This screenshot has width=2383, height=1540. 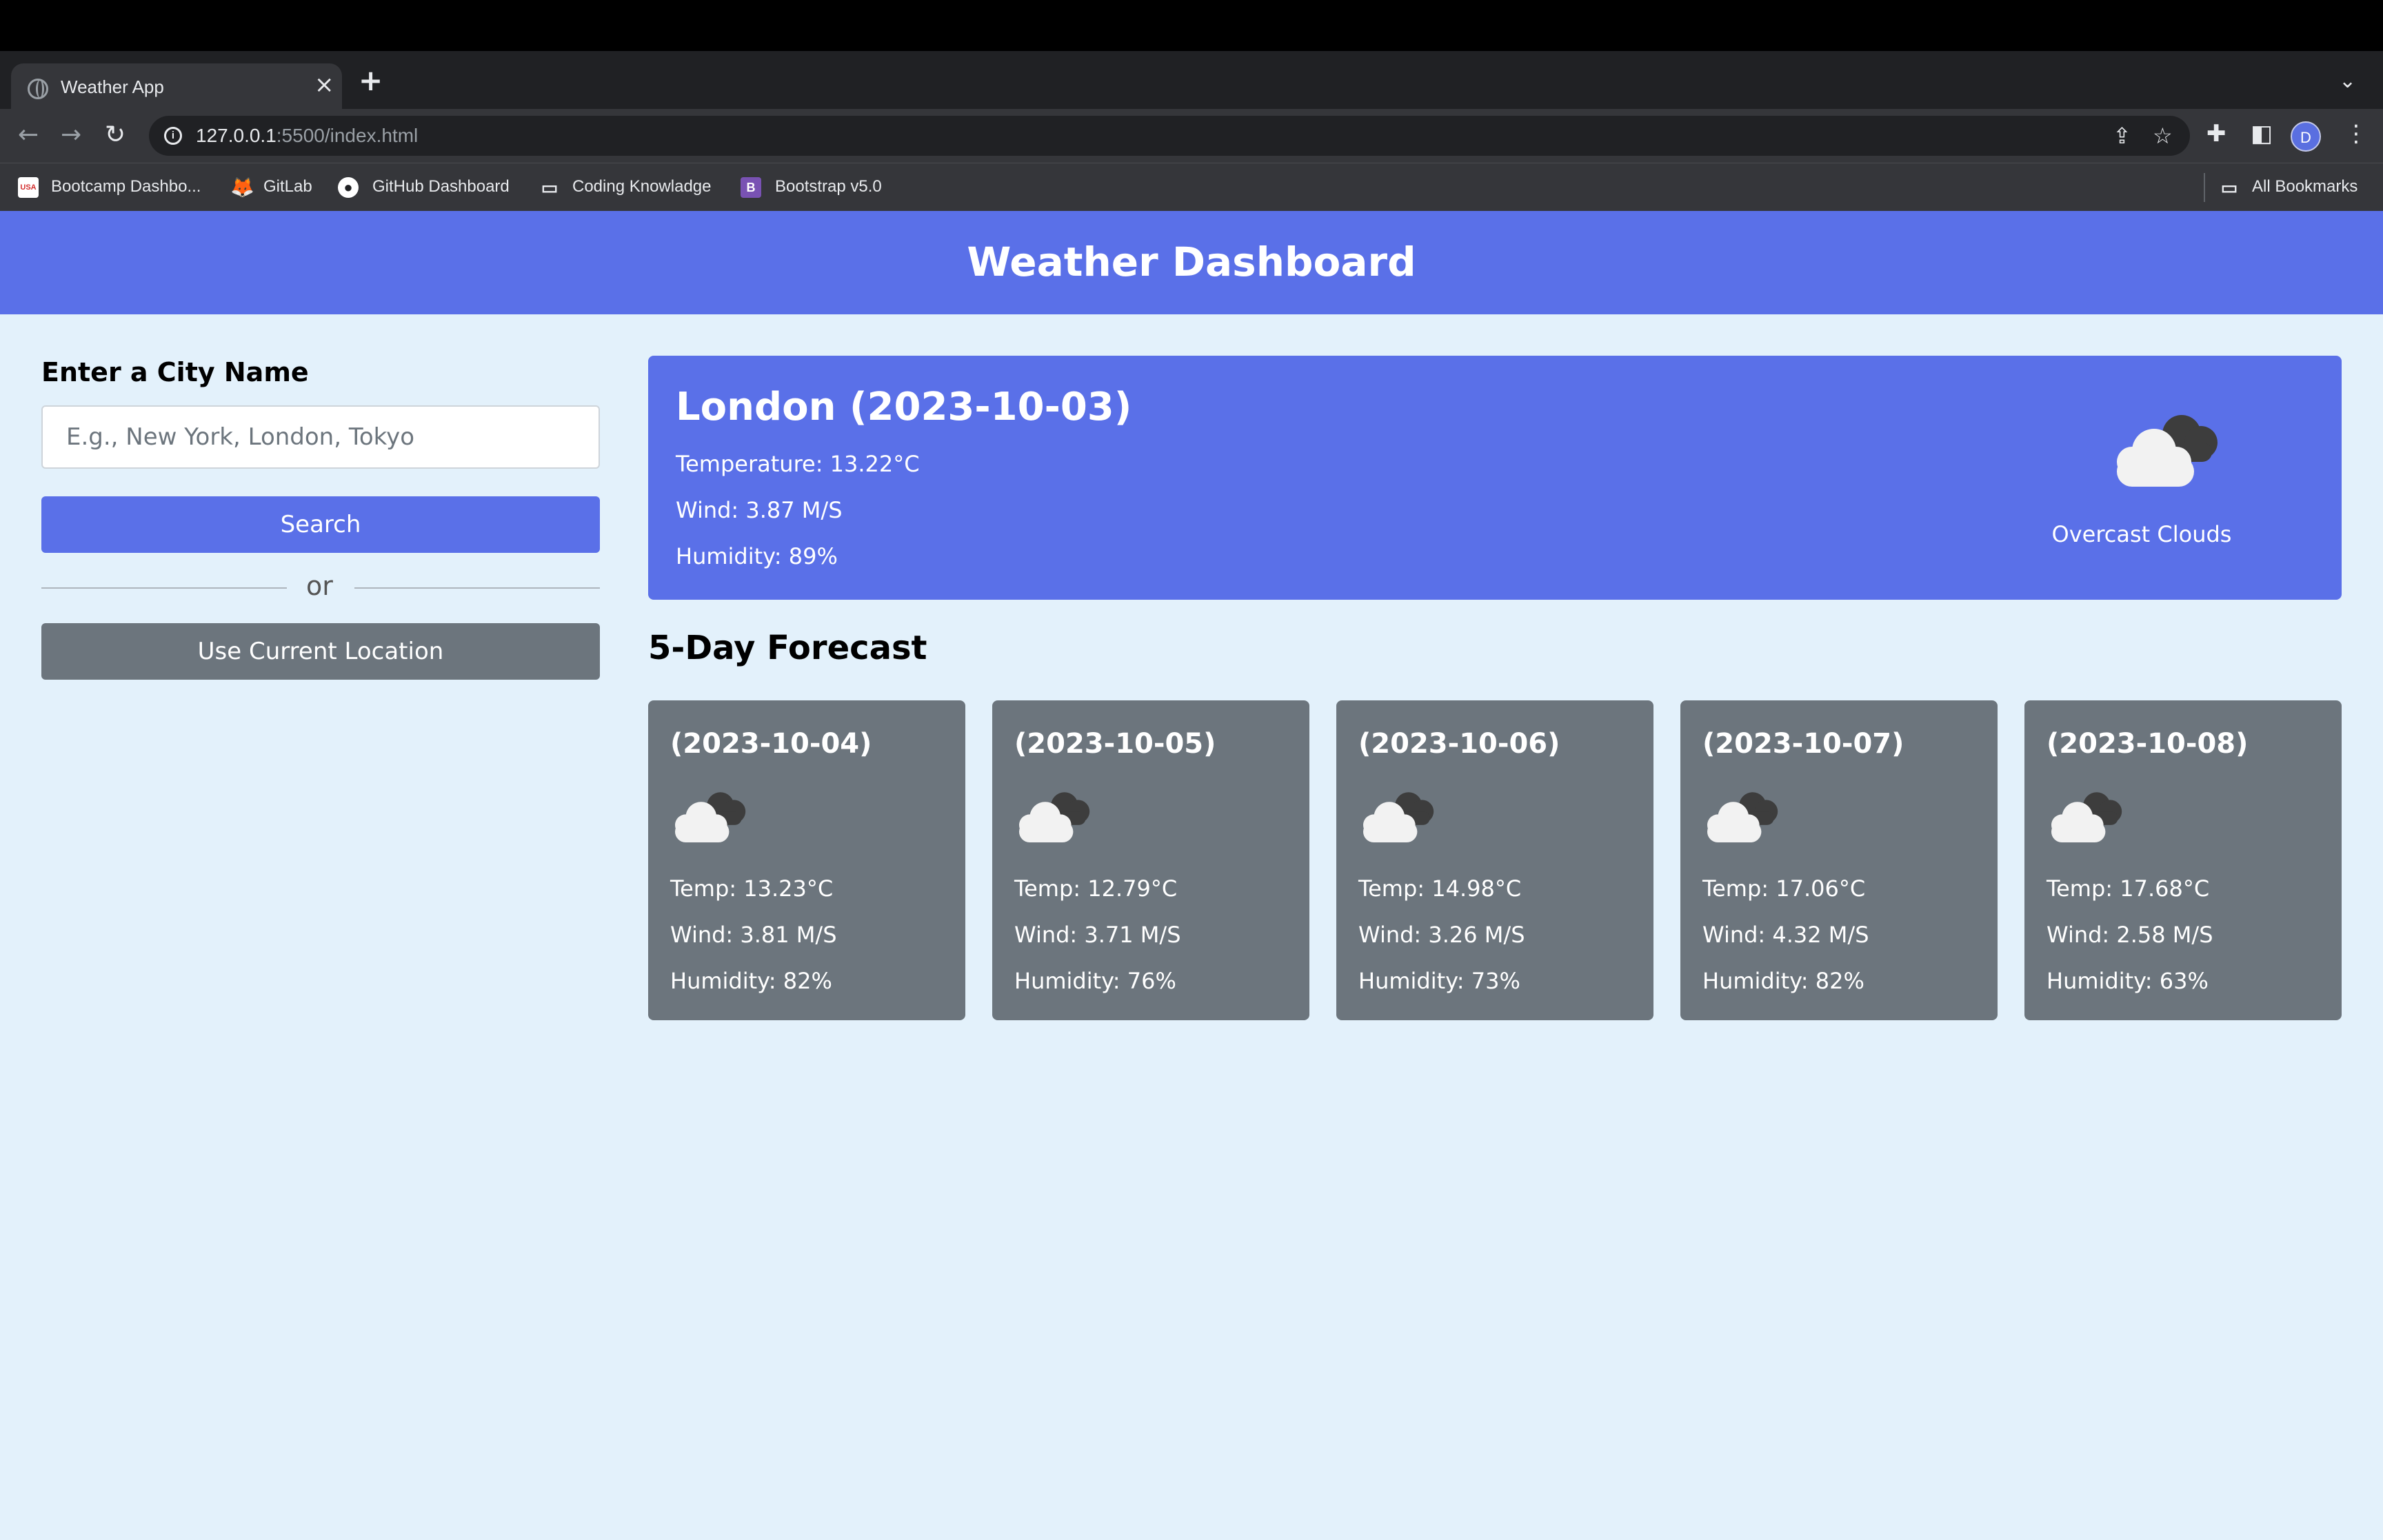 I want to click on current-description: Overcast Clouds, so click(x=2141, y=534).